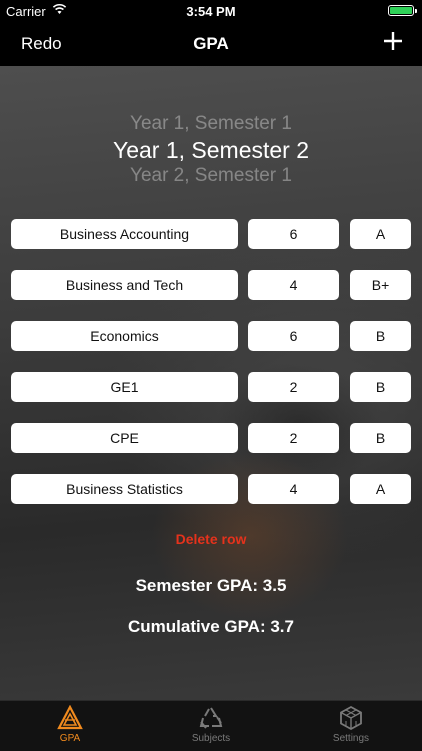 The width and height of the screenshot is (422, 751). I want to click on cumulative-gpa-label: Cumulative GPA: 3.7, so click(211, 626).